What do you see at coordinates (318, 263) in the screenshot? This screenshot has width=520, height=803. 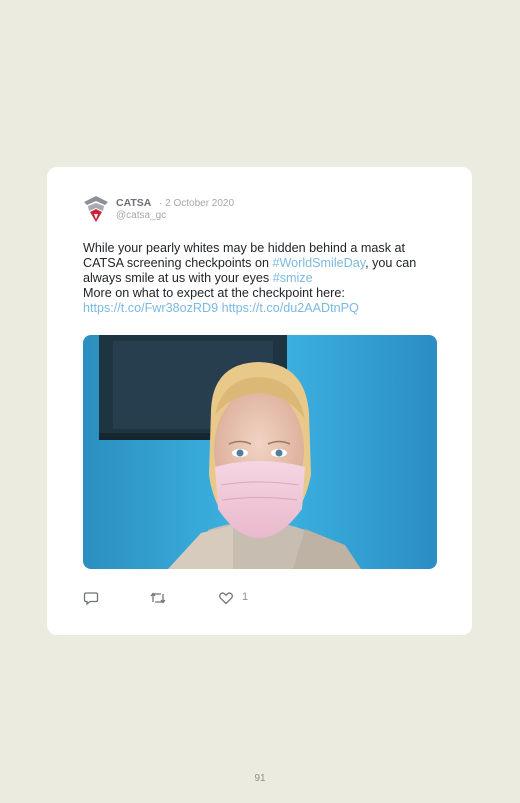 I see `hashtag-worldsmileday: #WorldSmileDay` at bounding box center [318, 263].